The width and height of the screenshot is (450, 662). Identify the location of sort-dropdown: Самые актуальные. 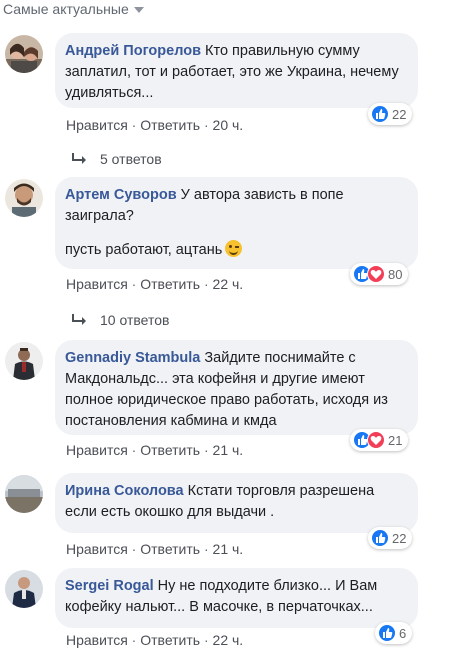
(73, 9).